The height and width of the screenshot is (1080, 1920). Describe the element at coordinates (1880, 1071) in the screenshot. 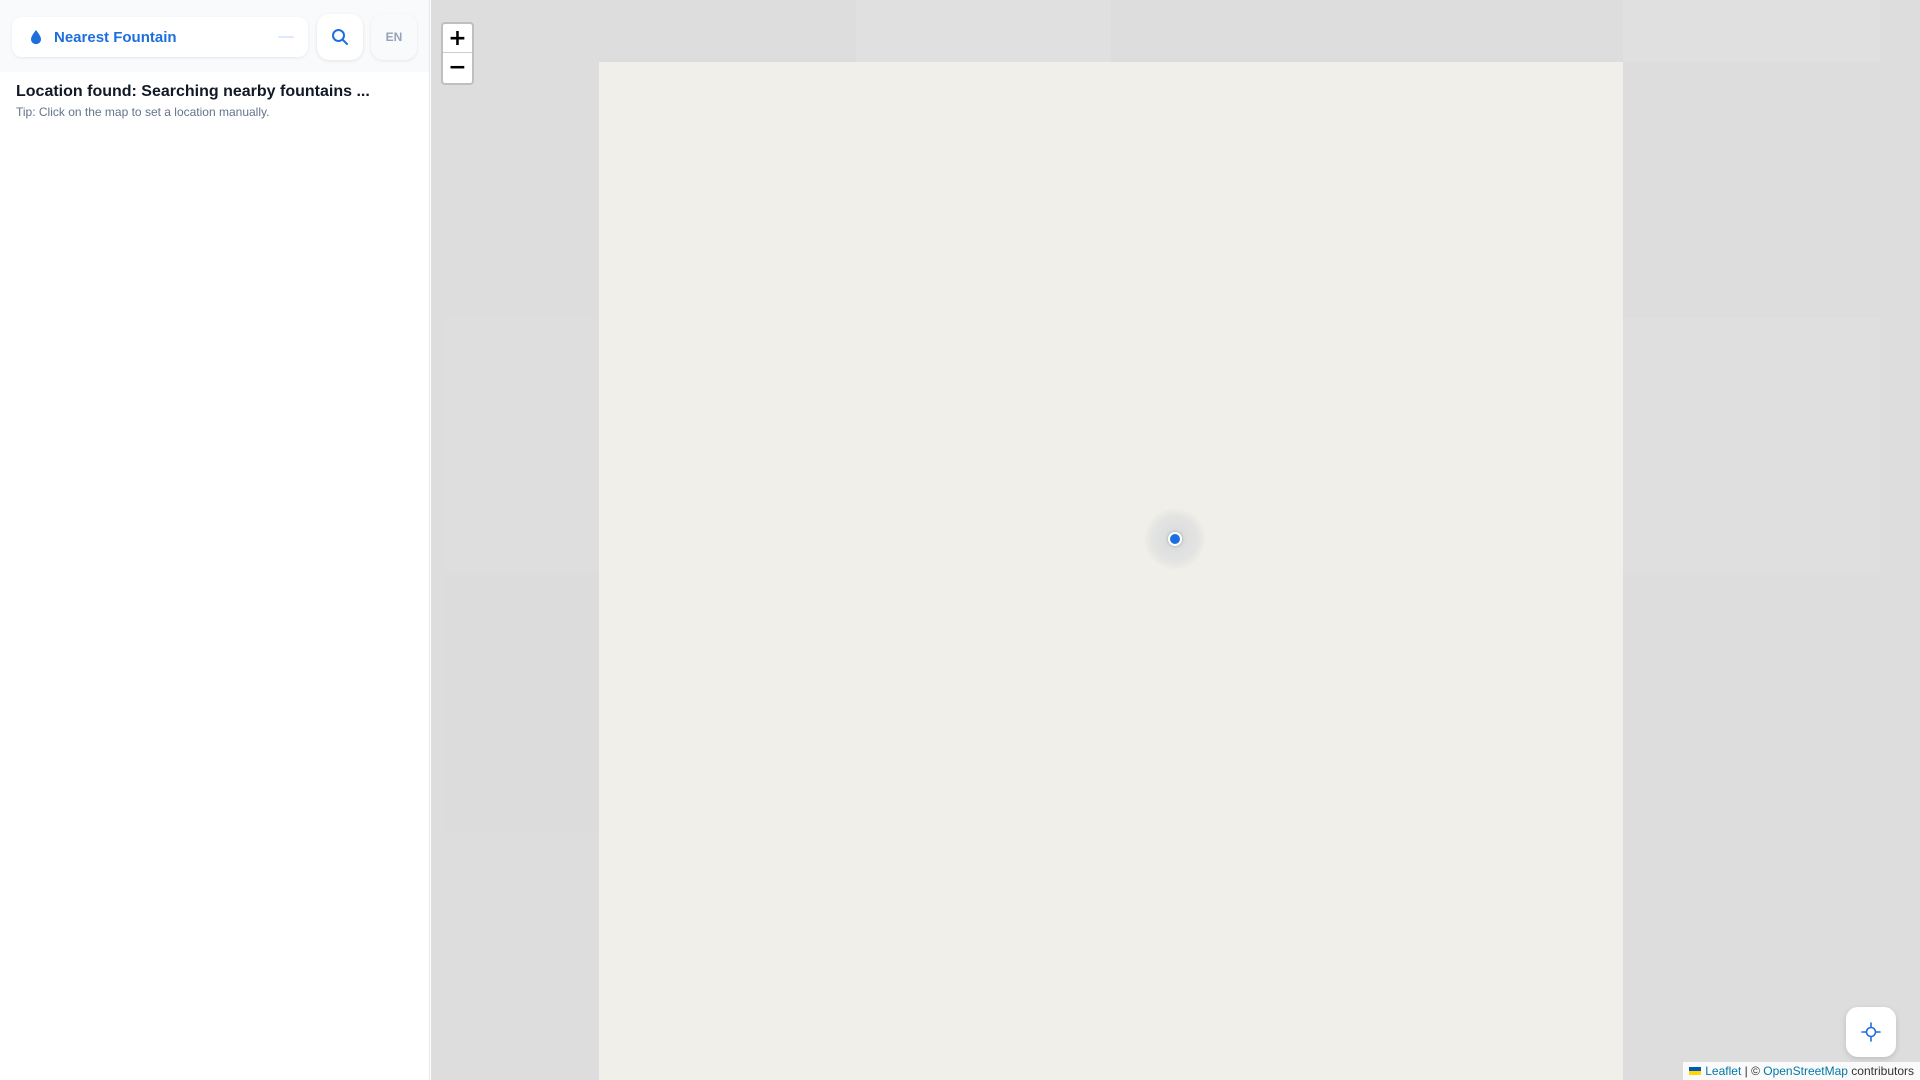

I see `attribution-contributors: contributors` at that location.